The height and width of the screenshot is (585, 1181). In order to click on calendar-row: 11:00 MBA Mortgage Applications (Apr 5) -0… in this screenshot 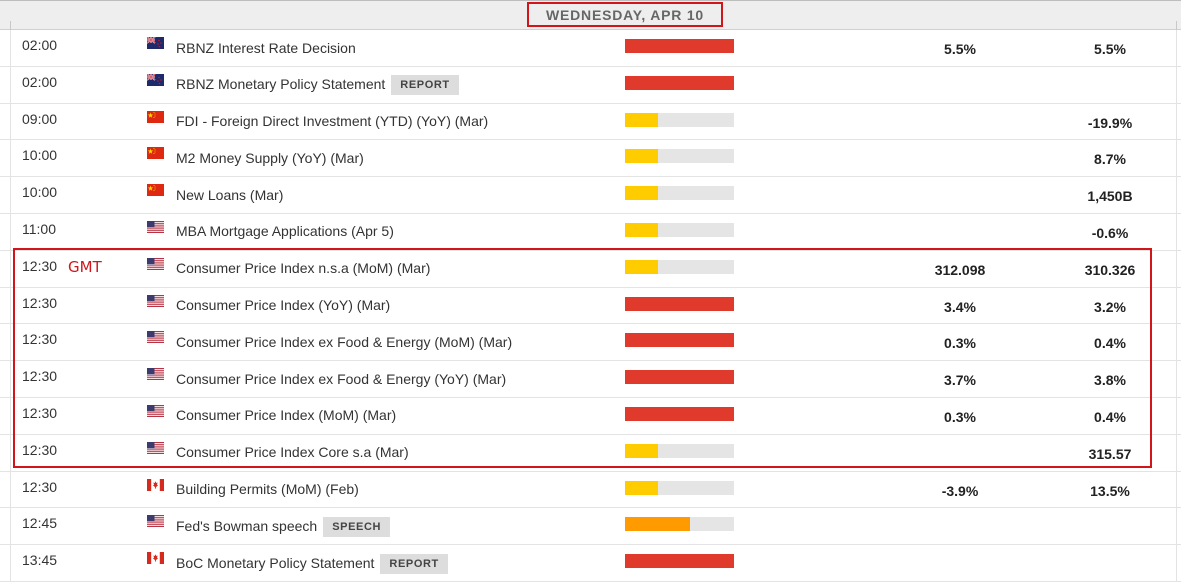, I will do `click(590, 232)`.